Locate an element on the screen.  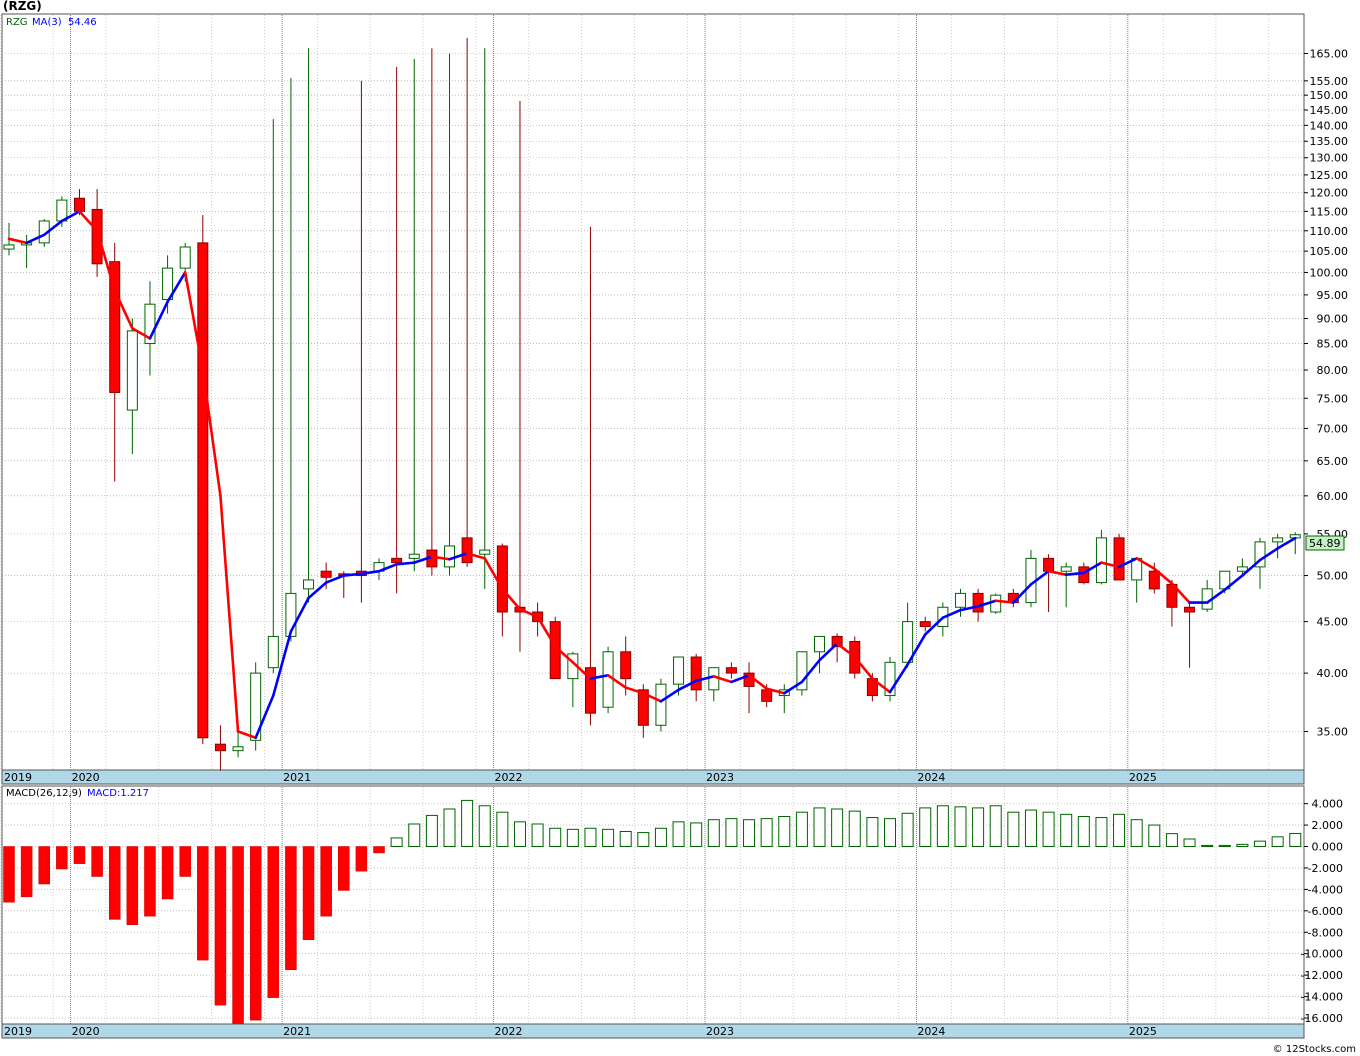
price-tick-label: 125.00 is located at coordinates (1329, 175).